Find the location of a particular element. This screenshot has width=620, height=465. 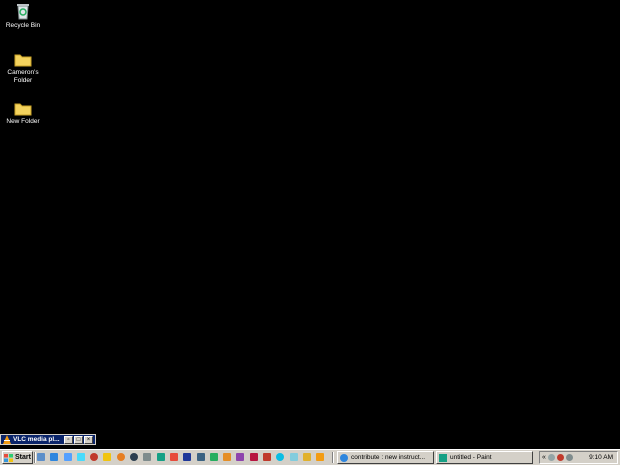

desktop-icon-recycle-bin: Recycle Bin is located at coordinates (23, 16).